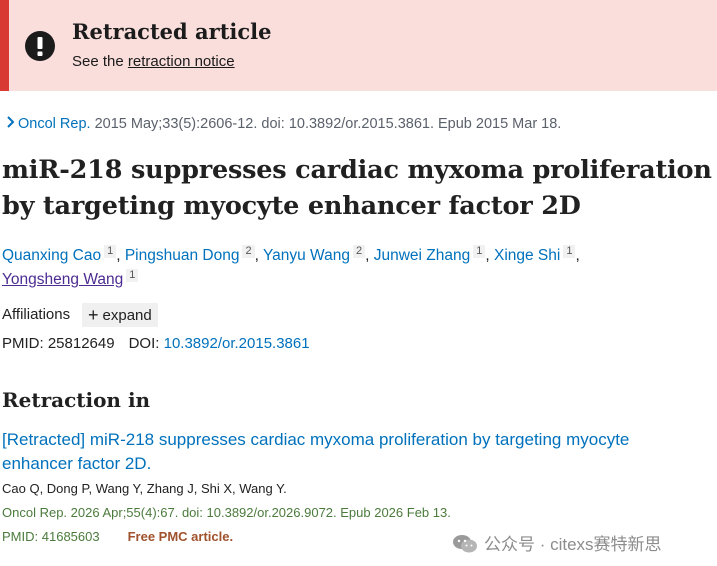  What do you see at coordinates (70, 536) in the screenshot?
I see `retraction-pmid: 41685603` at bounding box center [70, 536].